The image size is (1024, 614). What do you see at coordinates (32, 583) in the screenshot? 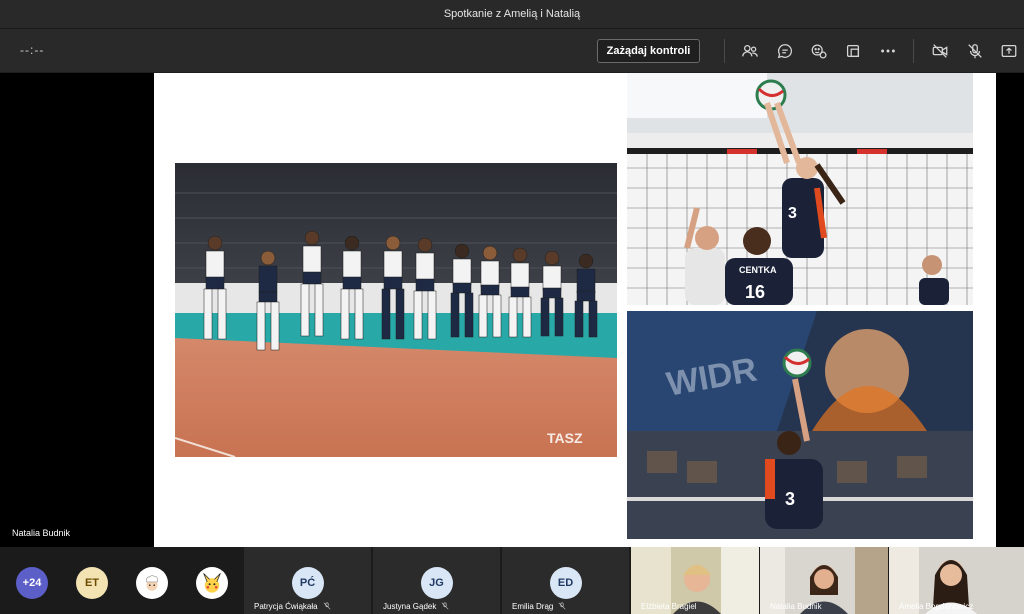
I see `overflow-participants-button: +24` at bounding box center [32, 583].